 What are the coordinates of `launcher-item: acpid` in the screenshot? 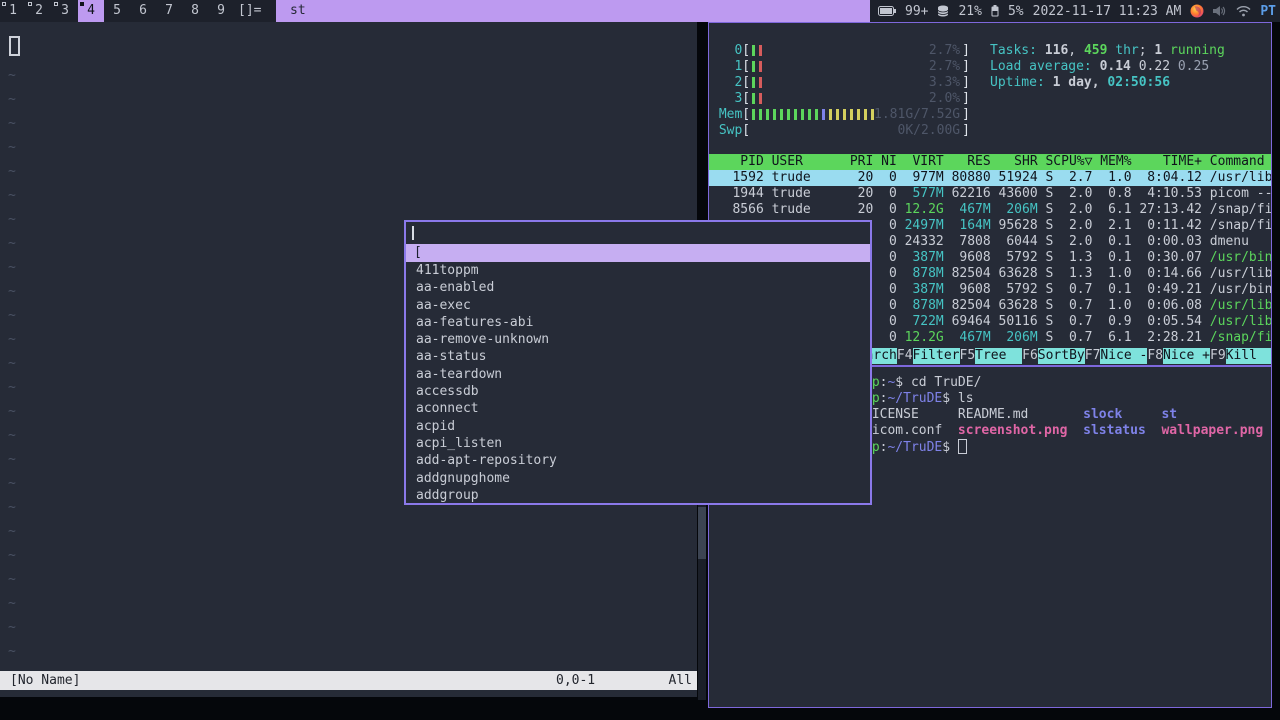 It's located at (638, 426).